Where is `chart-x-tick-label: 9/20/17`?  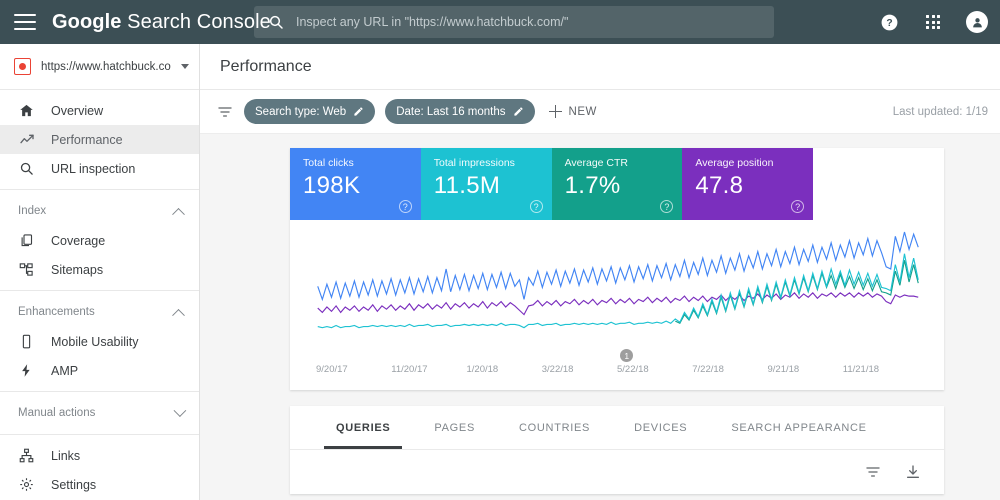 chart-x-tick-label: 9/20/17 is located at coordinates (332, 369).